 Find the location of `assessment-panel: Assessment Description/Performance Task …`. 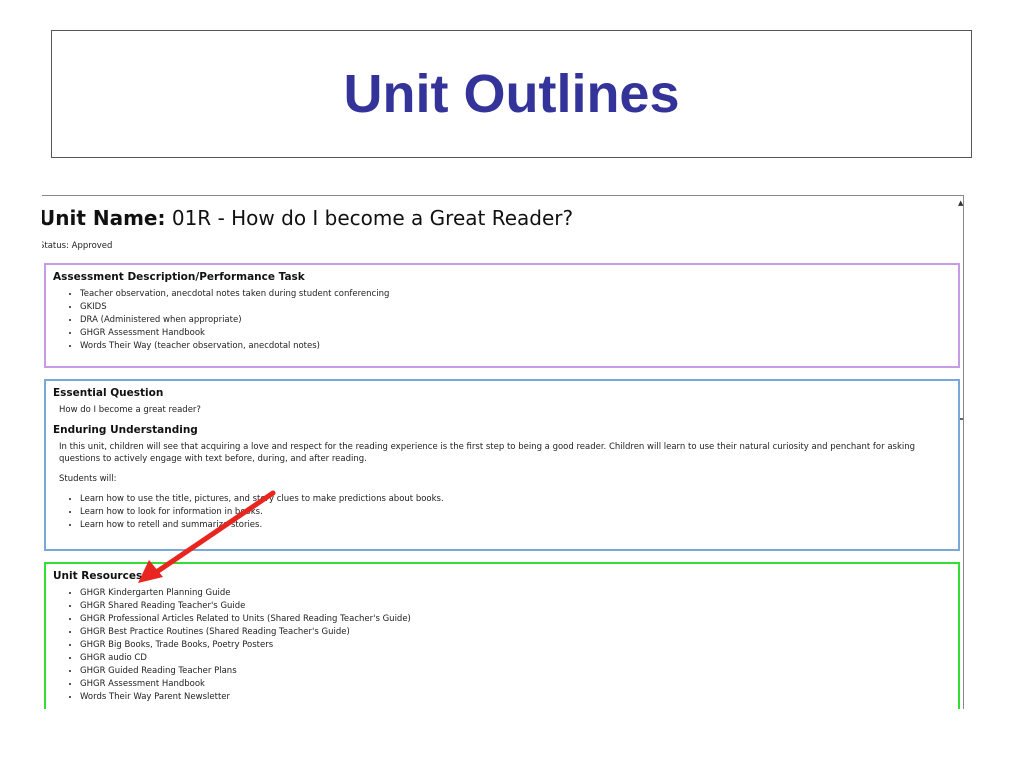

assessment-panel: Assessment Description/Performance Task … is located at coordinates (502, 315).